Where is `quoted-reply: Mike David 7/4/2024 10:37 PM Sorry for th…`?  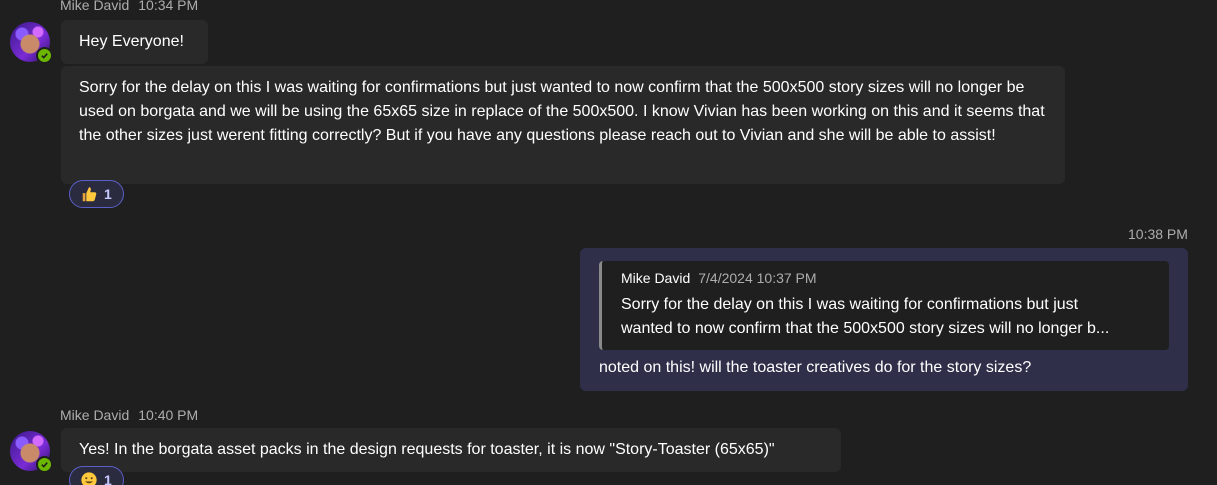
quoted-reply: Mike David 7/4/2024 10:37 PM Sorry for th… is located at coordinates (884, 305).